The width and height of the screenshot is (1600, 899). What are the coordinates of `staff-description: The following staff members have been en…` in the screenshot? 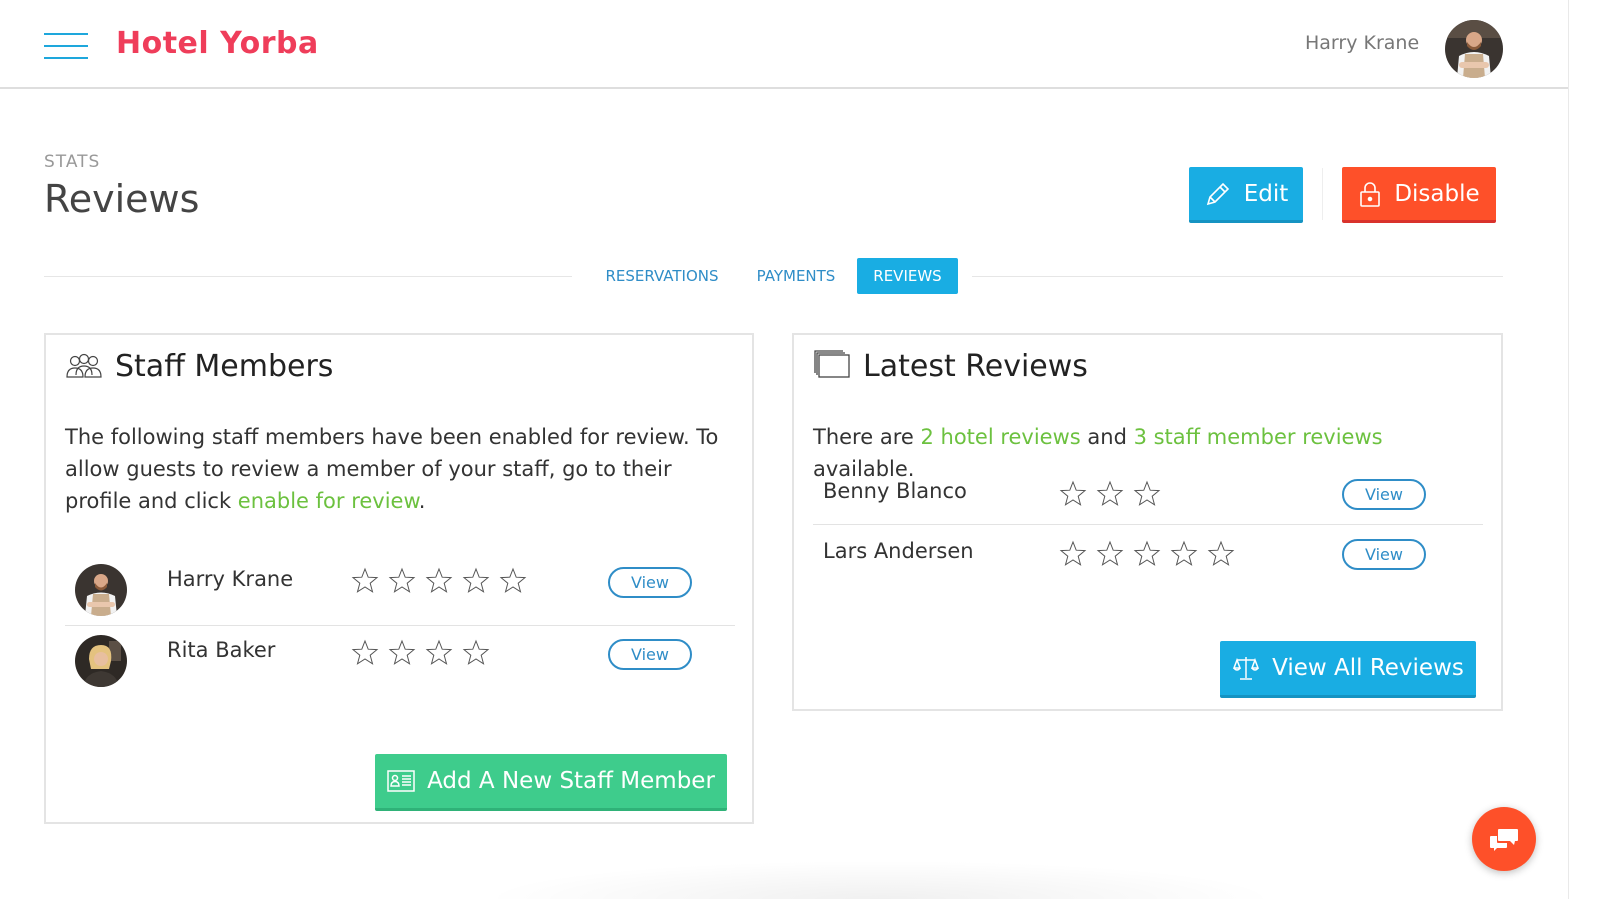 It's located at (392, 469).